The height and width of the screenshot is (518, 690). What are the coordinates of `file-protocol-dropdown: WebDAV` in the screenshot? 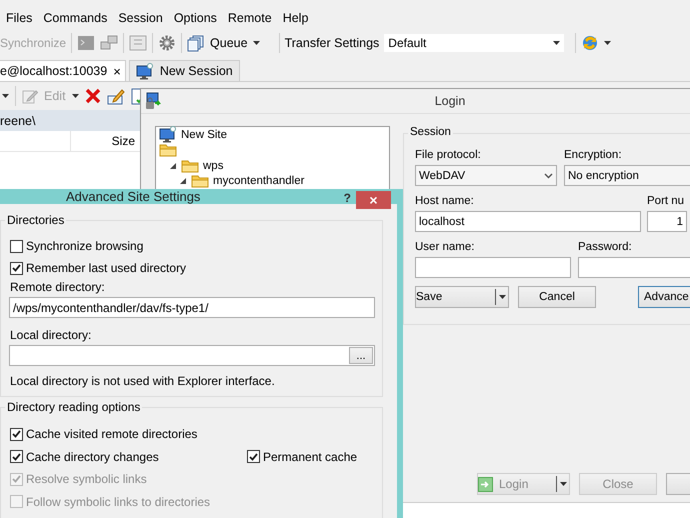 It's located at (486, 175).